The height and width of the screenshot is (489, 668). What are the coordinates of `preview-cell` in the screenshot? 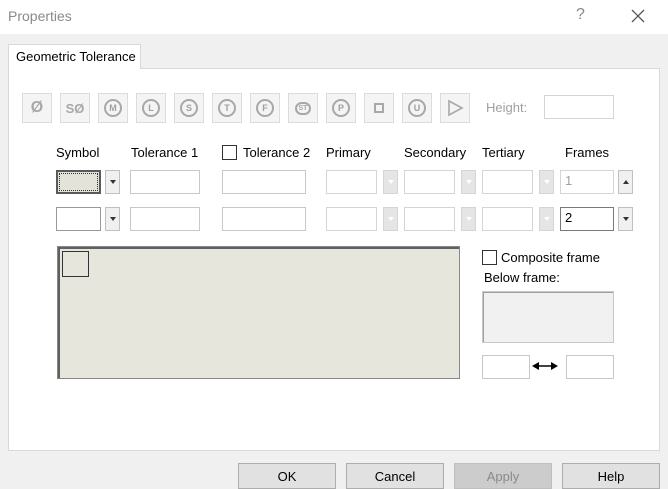 It's located at (75, 264).